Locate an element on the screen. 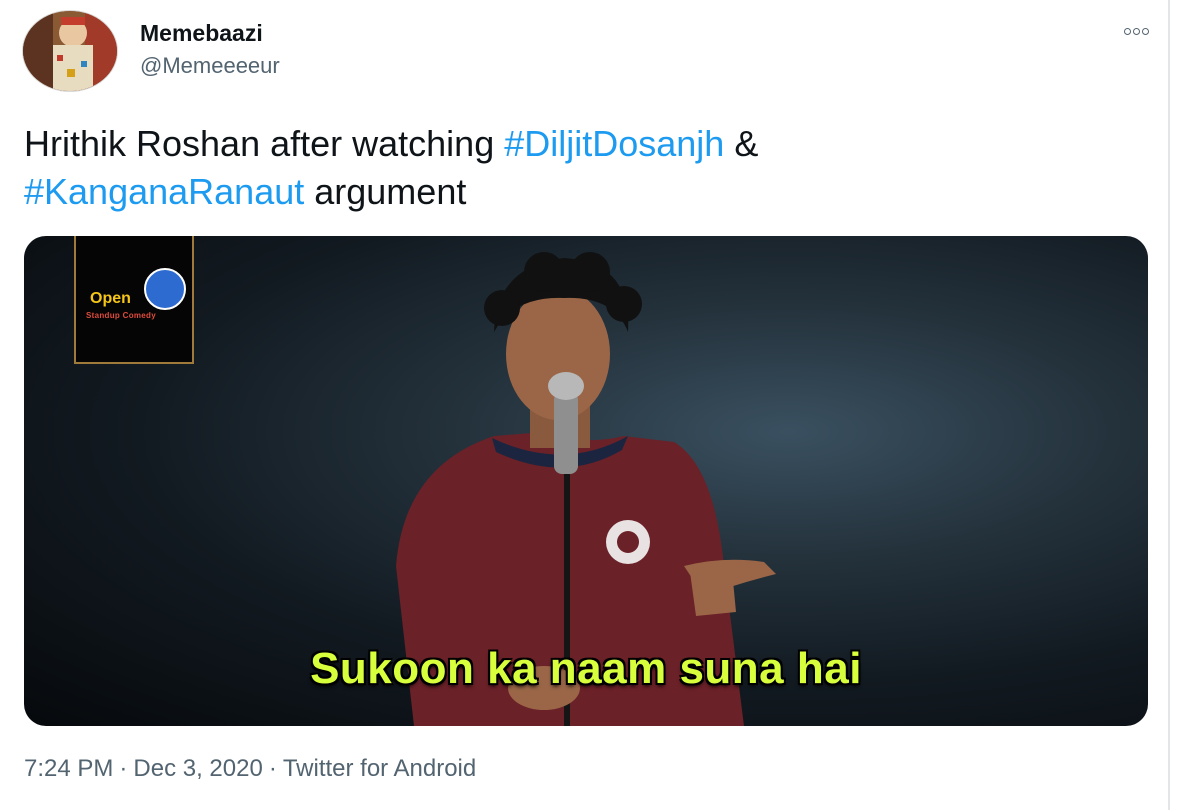 The height and width of the screenshot is (810, 1200). tweet-text-prefix: Hrithik Roshan after watching is located at coordinates (264, 143).